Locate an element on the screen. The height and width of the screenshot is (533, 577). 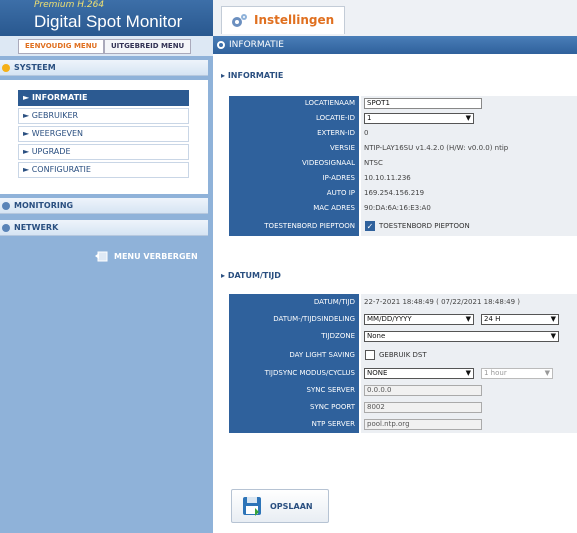
tab-advanced-menu: UITGEBREID MENU is located at coordinates (148, 46).